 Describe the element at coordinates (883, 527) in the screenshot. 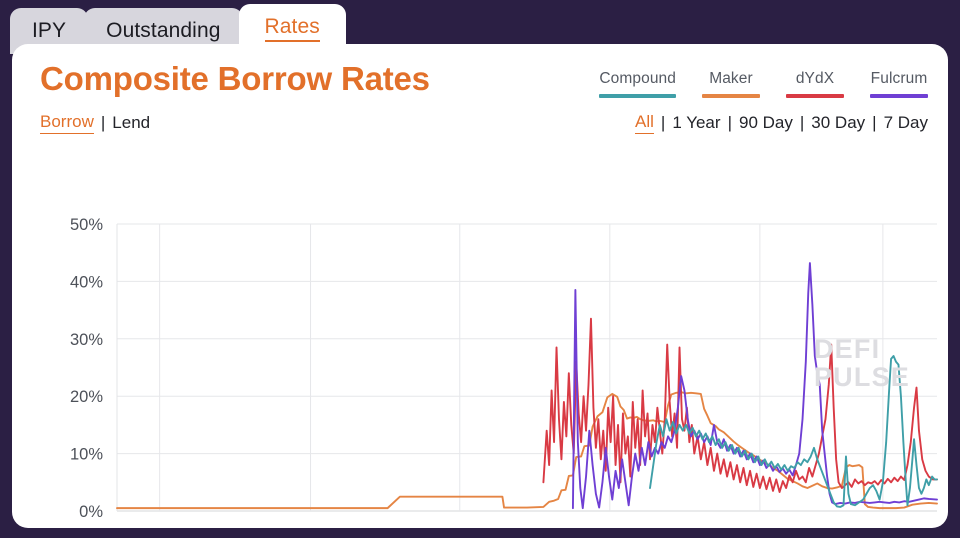

I see `x-axis-tick-5: Jul 2020` at that location.